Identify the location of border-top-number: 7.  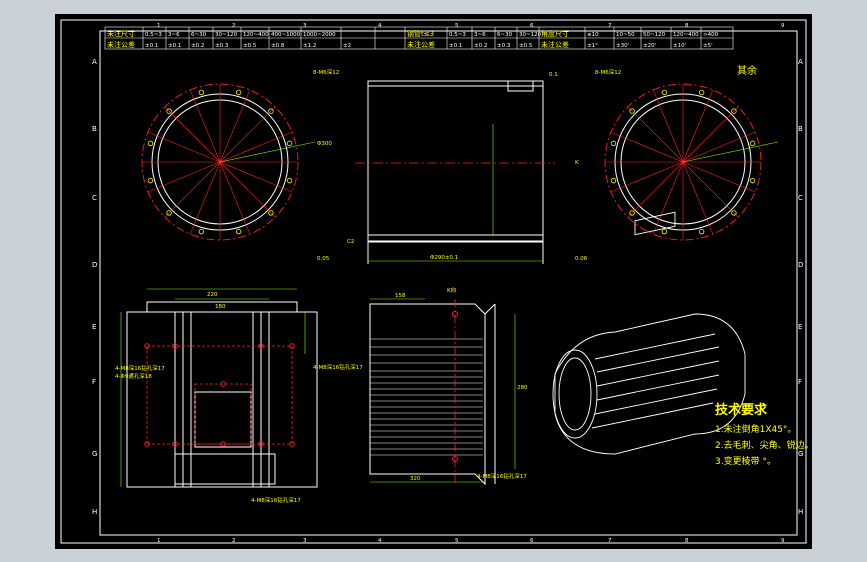
(610, 26).